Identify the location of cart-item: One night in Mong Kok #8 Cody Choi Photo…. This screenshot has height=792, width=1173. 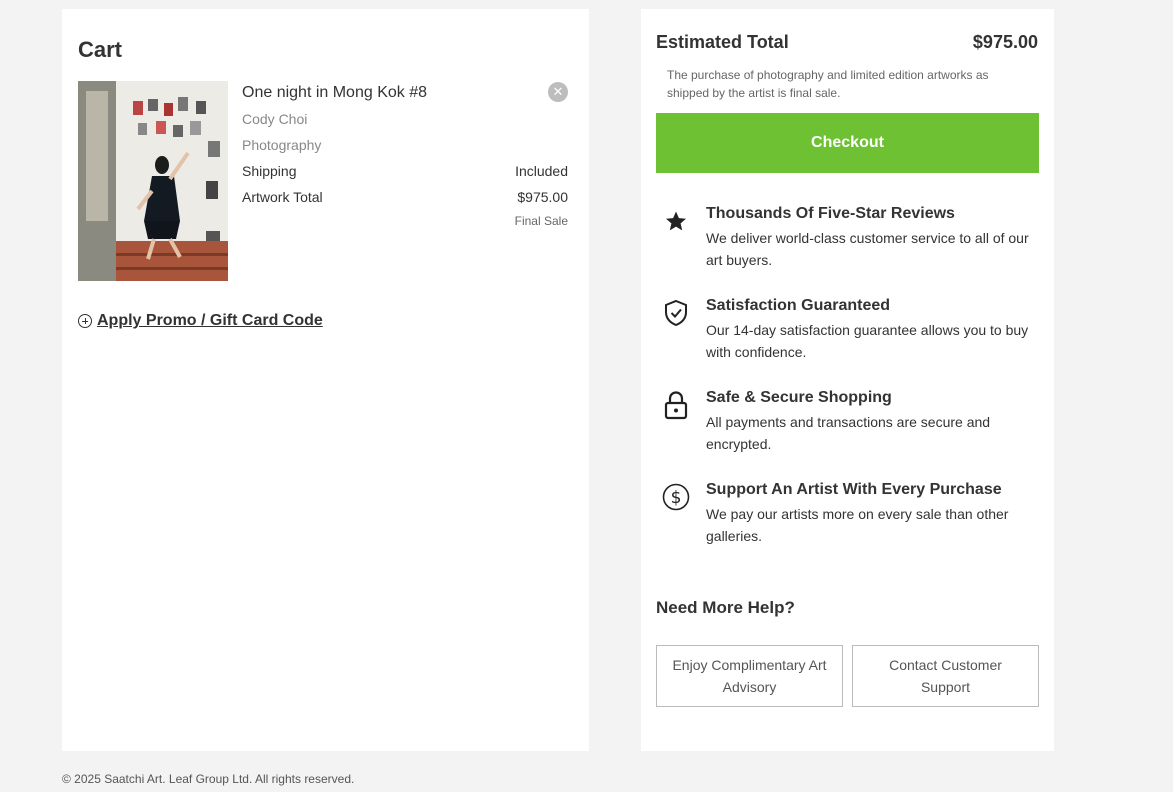
(323, 181).